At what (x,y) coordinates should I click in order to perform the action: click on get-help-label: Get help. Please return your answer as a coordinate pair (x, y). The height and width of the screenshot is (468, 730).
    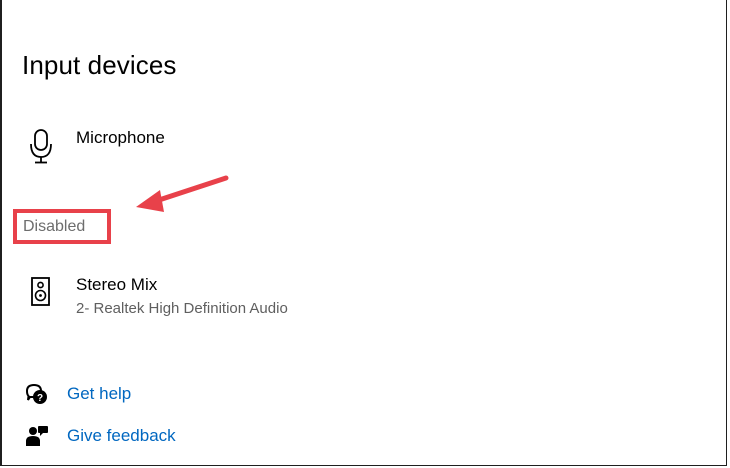
    Looking at the image, I should click on (99, 394).